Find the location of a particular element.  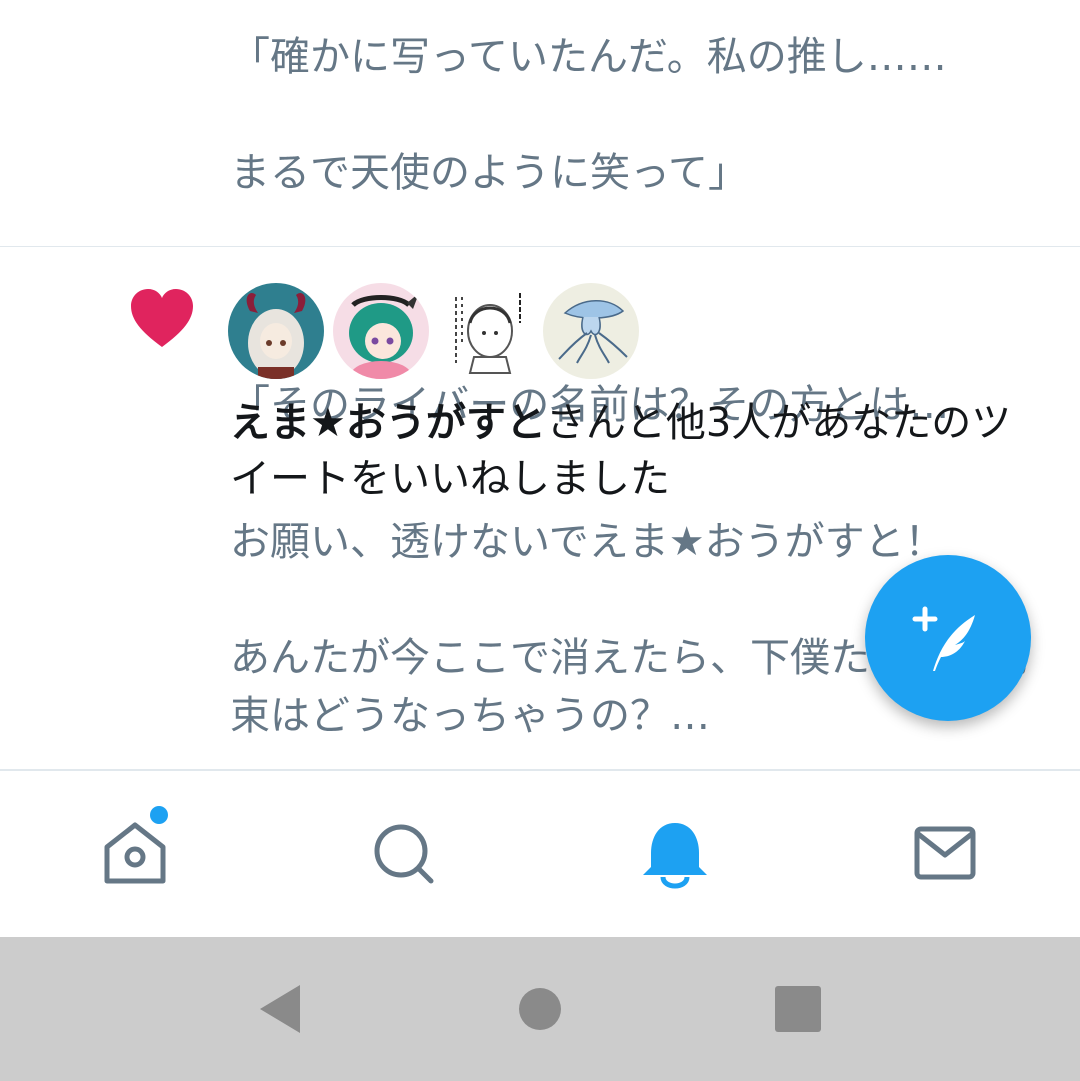

tab-notifications is located at coordinates (675, 856).